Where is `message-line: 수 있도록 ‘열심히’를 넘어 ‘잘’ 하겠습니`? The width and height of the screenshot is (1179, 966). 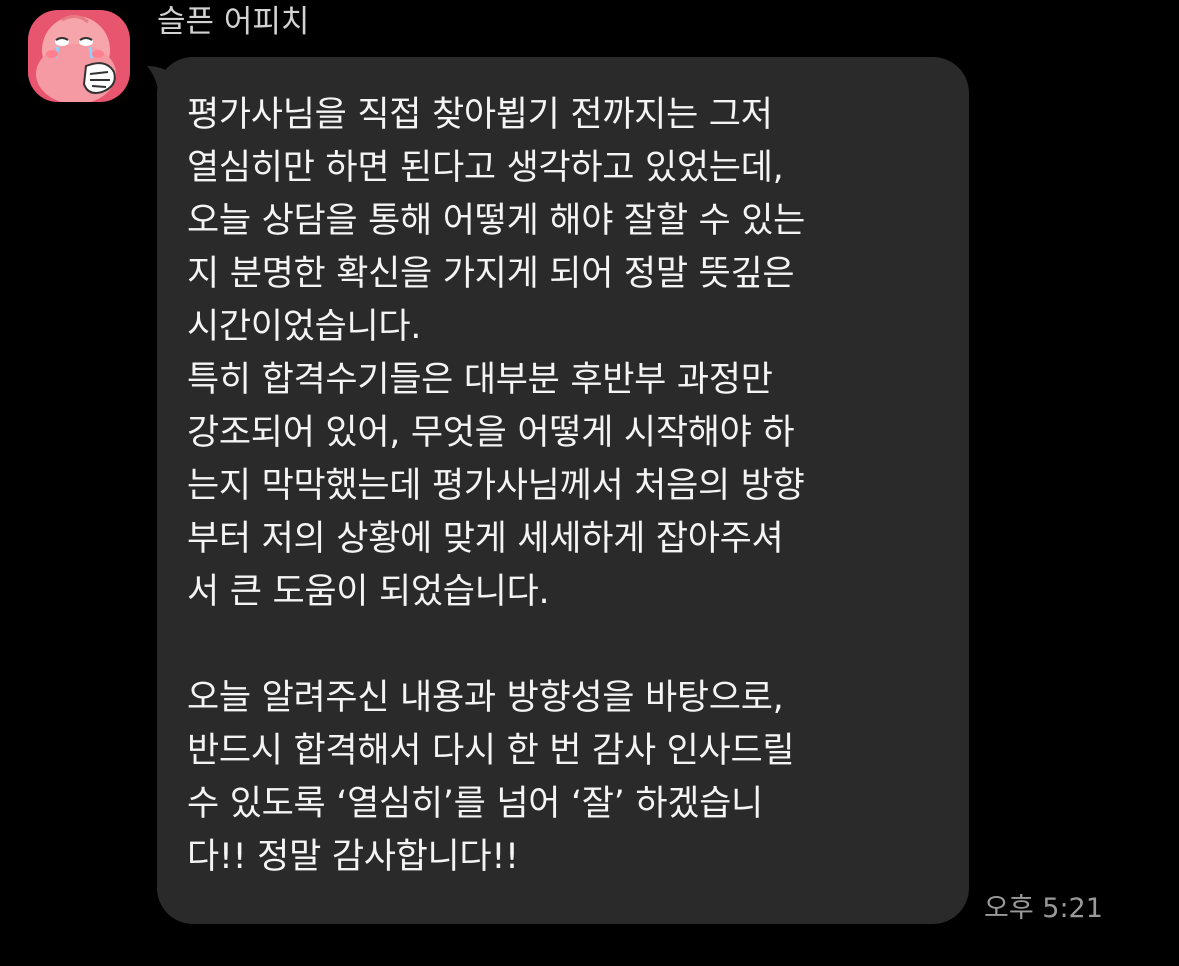 message-line: 수 있도록 ‘열심히’를 넘어 ‘잘’ 하겠습니 is located at coordinates (475, 804).